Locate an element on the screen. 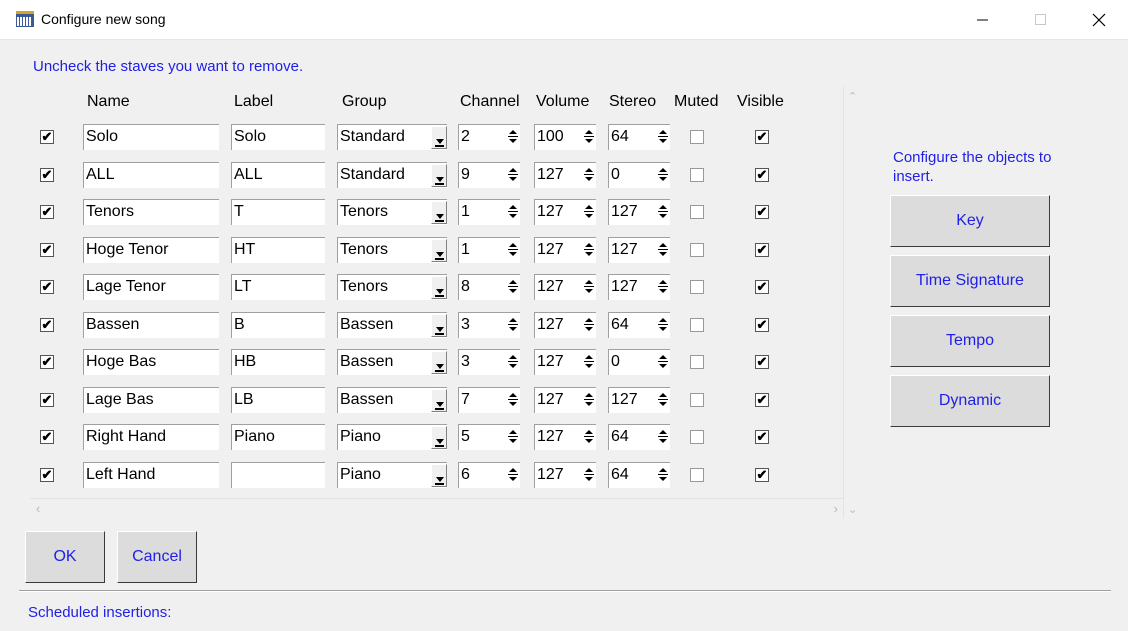 The width and height of the screenshot is (1128, 631). stereo-spinner: 127 is located at coordinates (639, 212).